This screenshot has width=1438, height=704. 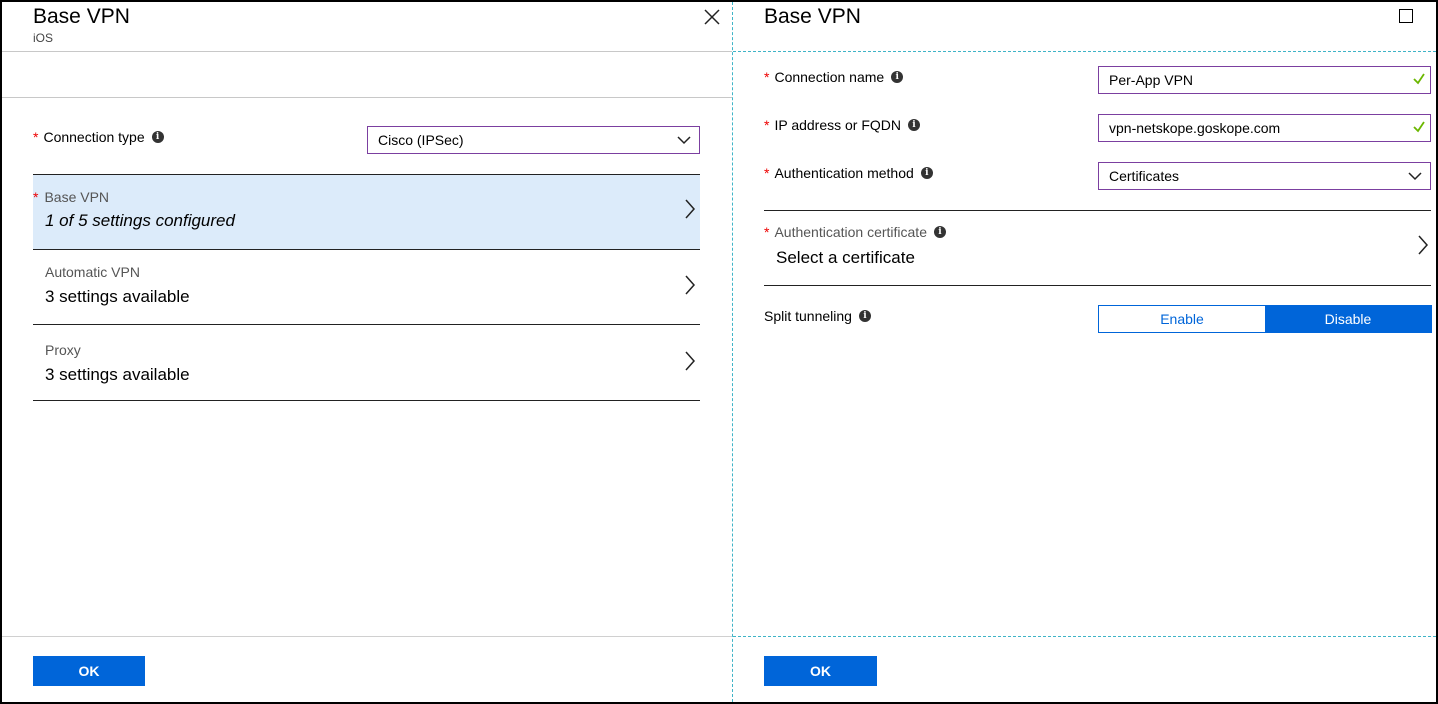 I want to click on toolbar-divider, so click(x=367, y=97).